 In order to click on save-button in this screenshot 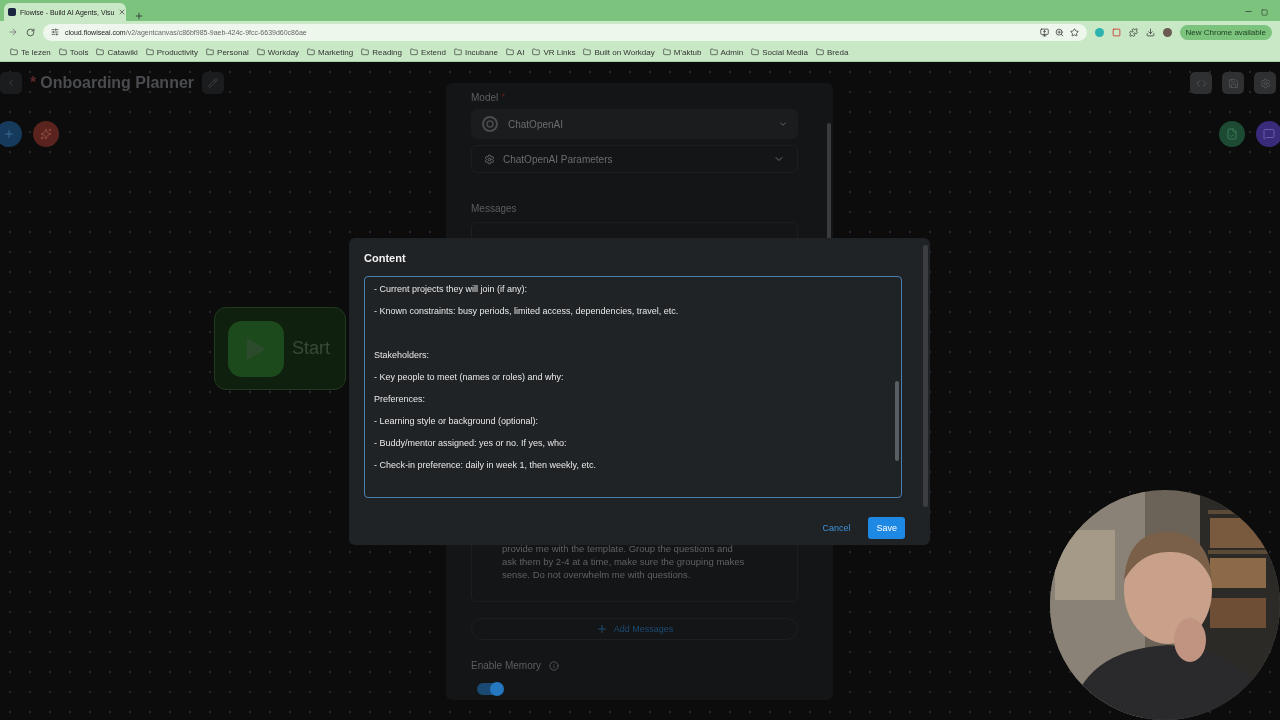, I will do `click(1233, 83)`.